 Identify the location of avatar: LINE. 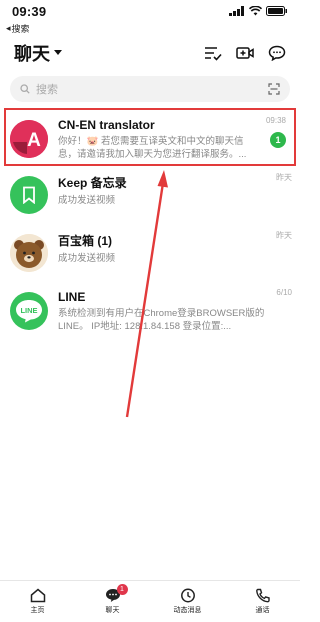
(29, 311).